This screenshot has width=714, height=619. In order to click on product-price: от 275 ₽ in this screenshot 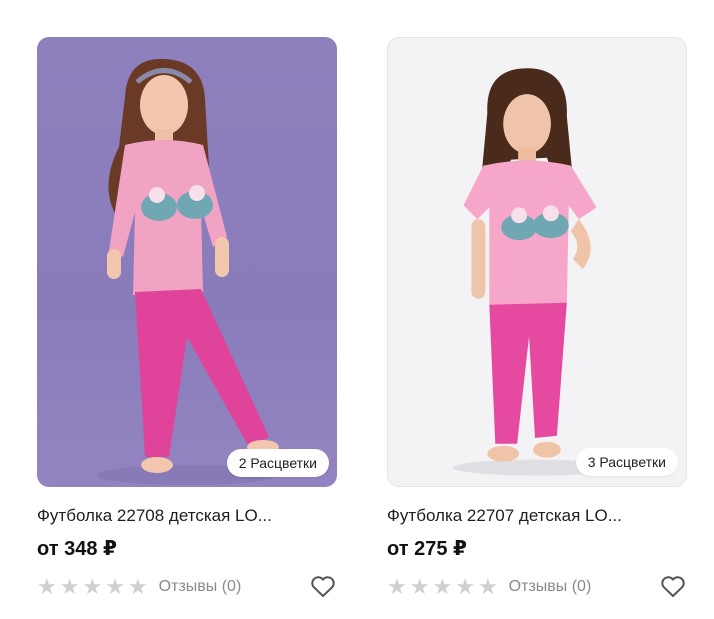, I will do `click(427, 549)`.